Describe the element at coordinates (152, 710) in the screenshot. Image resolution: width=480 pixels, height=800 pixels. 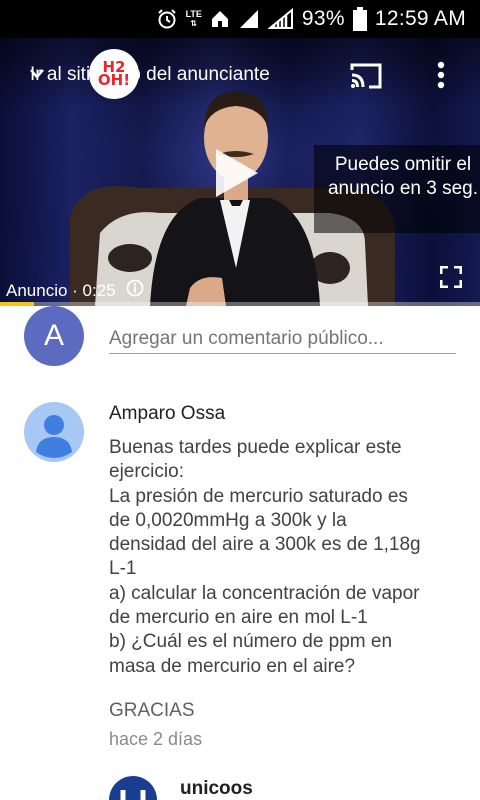
I see `comment-signoff: GRACIAS` at that location.